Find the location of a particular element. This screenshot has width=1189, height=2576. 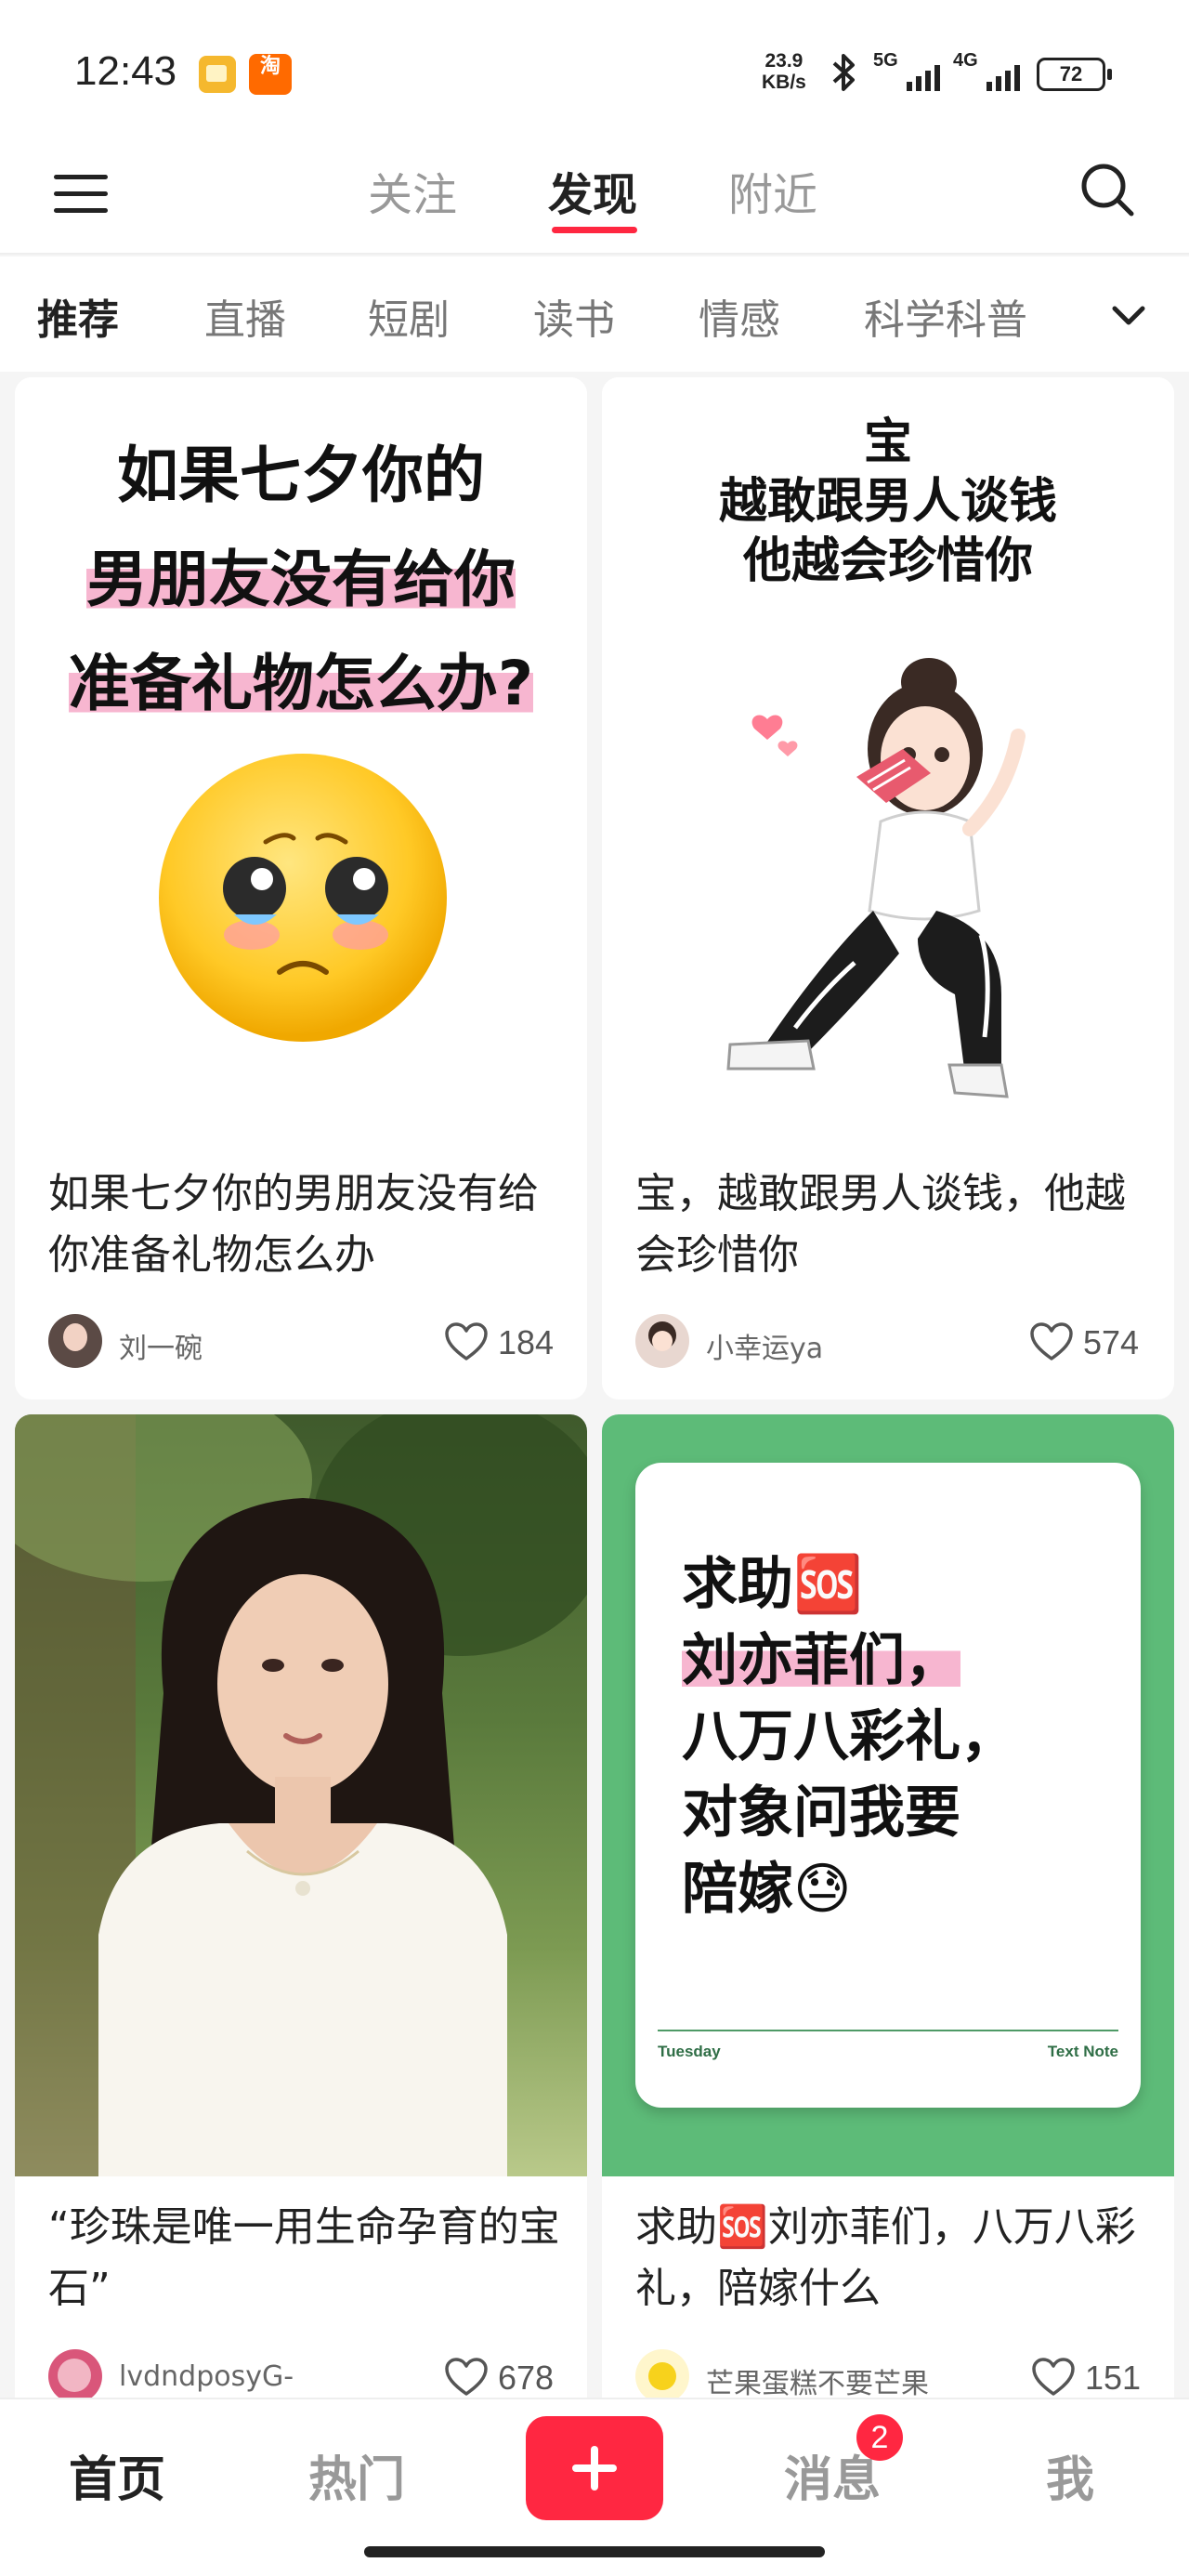

card-title: 宝，越敢跟男人谈钱，他越会珍惜你 is located at coordinates (895, 1224).